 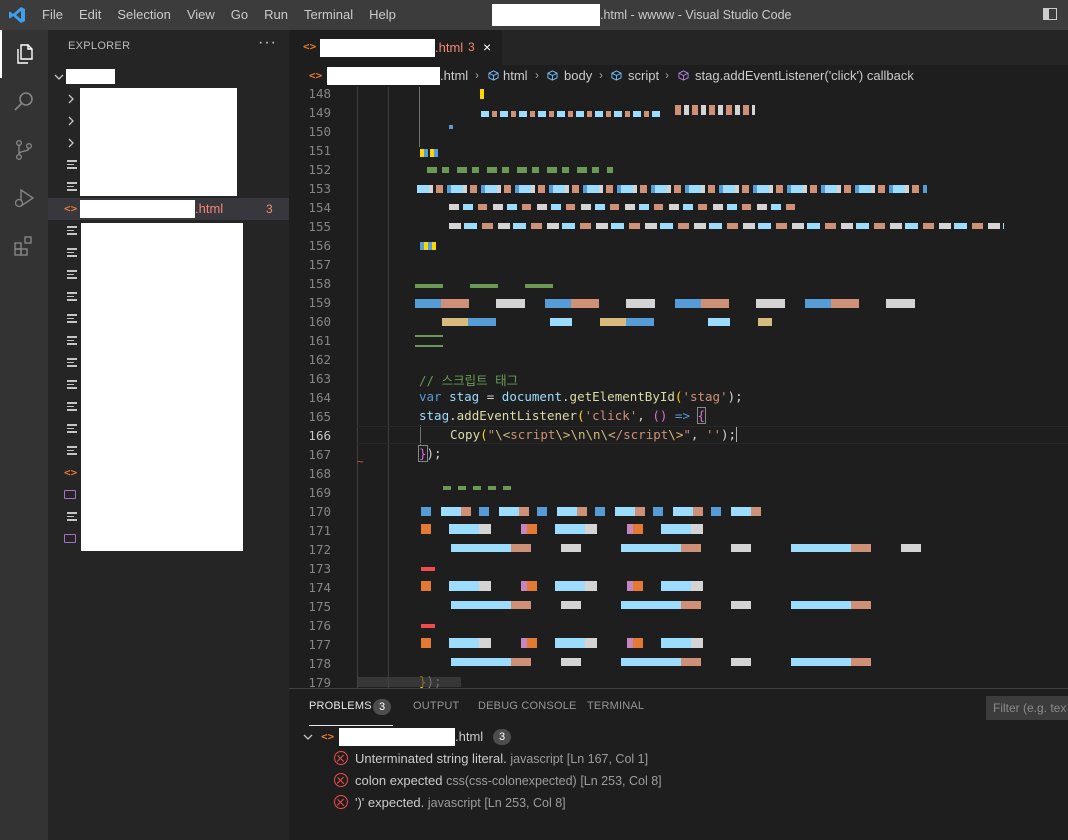 I want to click on chevron-down-icon, so click(x=59, y=77).